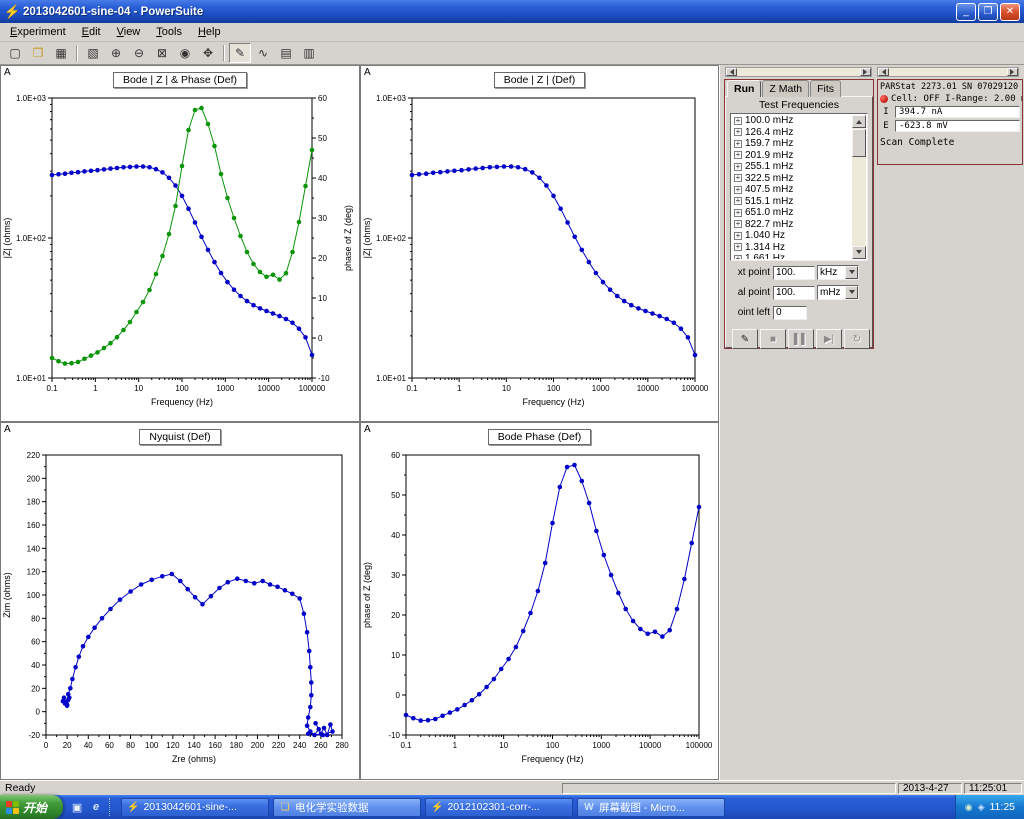 This screenshot has width=1024, height=819. Describe the element at coordinates (769, 132) in the screenshot. I see `frequency-label: 126.4 mHz` at that location.